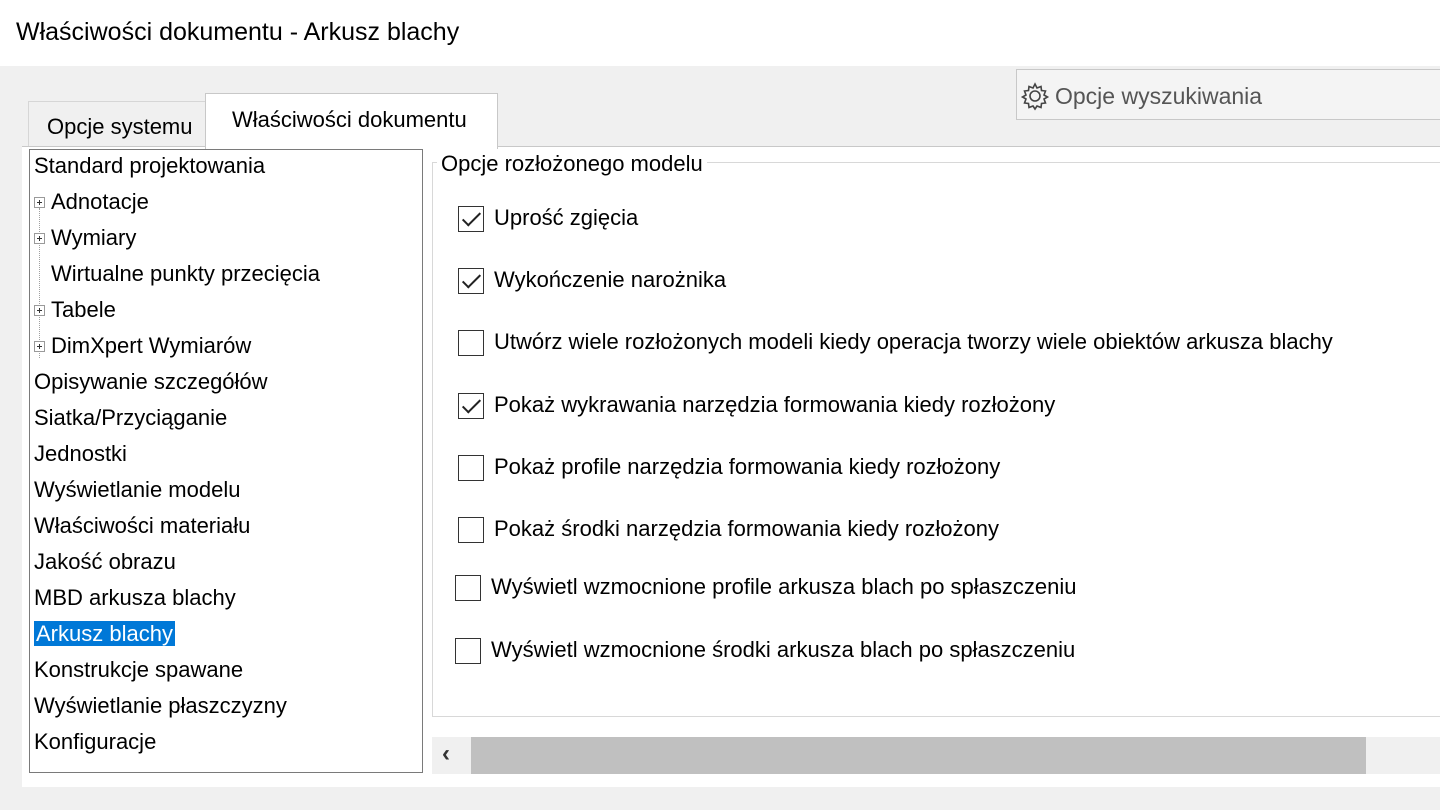 The width and height of the screenshot is (1440, 810). I want to click on tree-item-label: Wirtualne punkty przecięcia, so click(186, 273).